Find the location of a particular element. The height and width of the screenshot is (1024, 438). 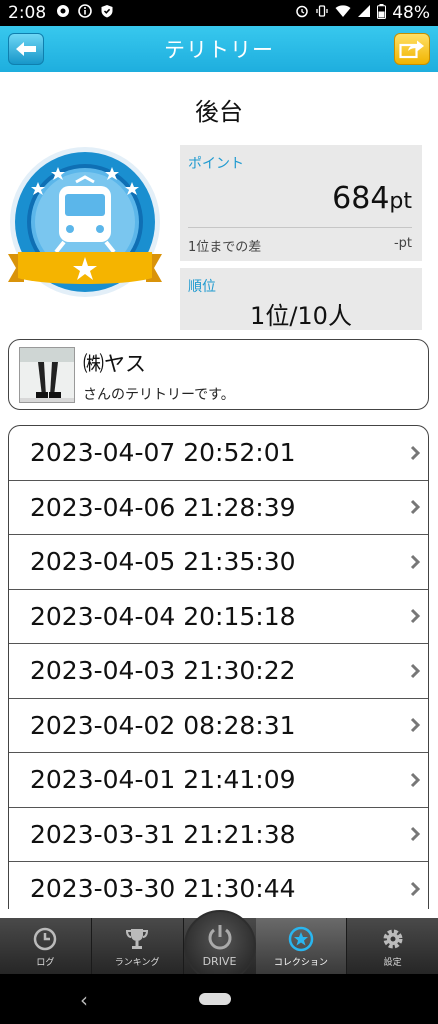

status-icons-right: 48% is located at coordinates (362, 13).